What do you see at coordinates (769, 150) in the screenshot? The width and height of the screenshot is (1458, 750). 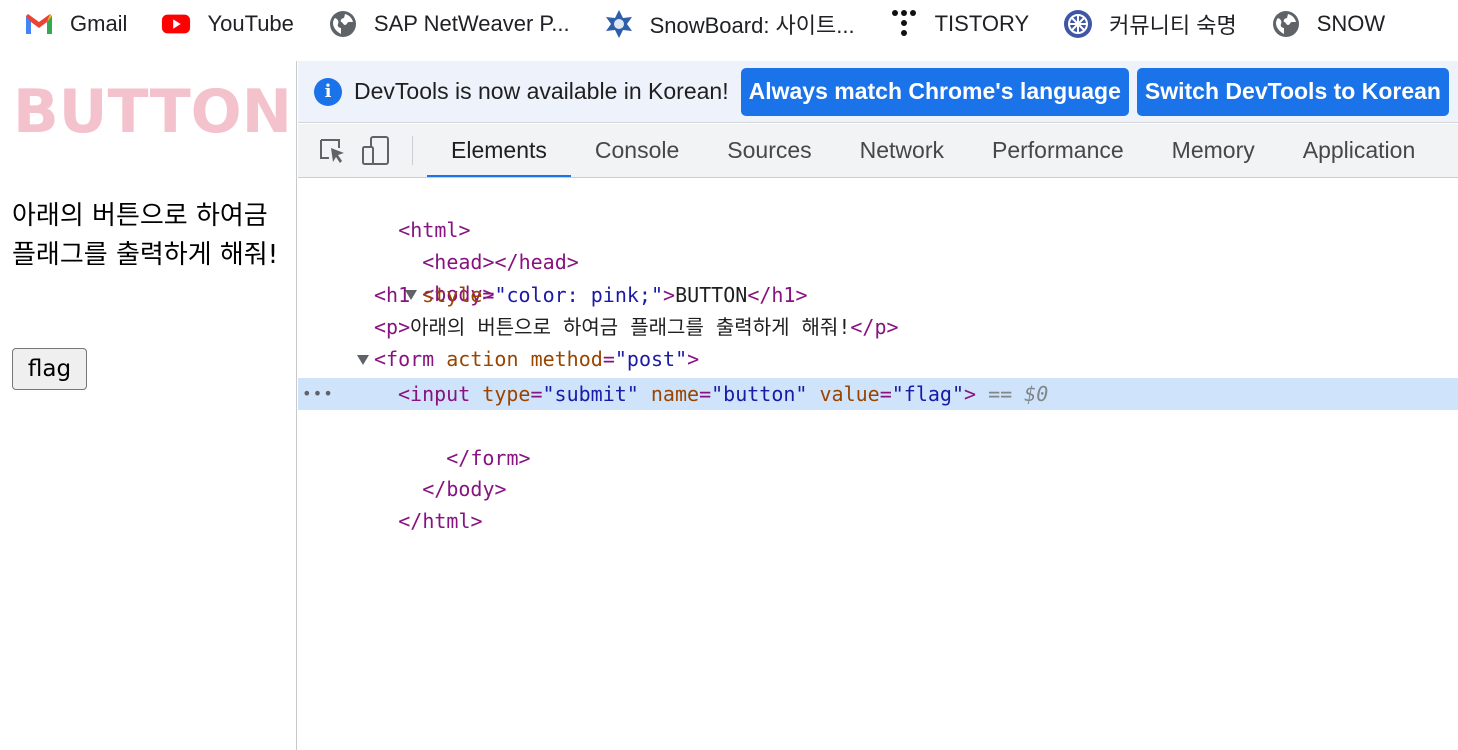 I see `tab-sources: Sources` at bounding box center [769, 150].